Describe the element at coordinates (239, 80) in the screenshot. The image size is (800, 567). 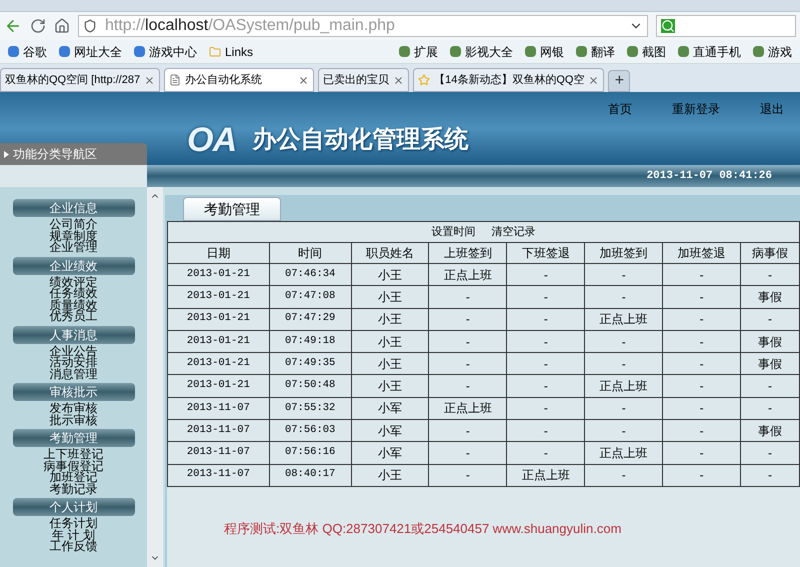
I see `browser-tab: 办公自动化系统` at that location.